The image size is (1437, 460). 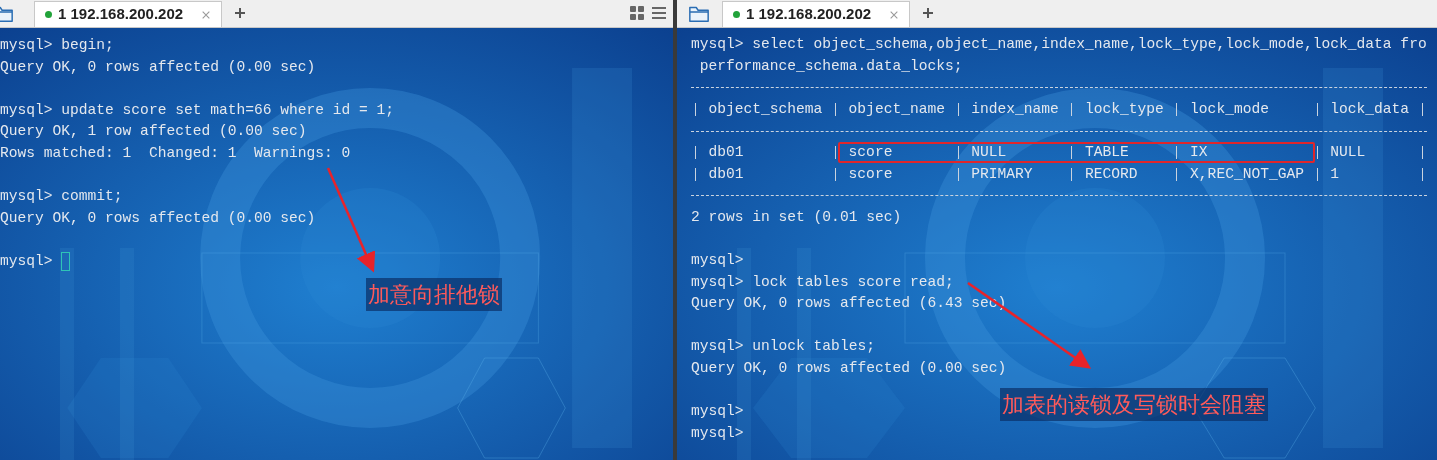 I want to click on table-cell-text: 1, so click(x=1334, y=174).